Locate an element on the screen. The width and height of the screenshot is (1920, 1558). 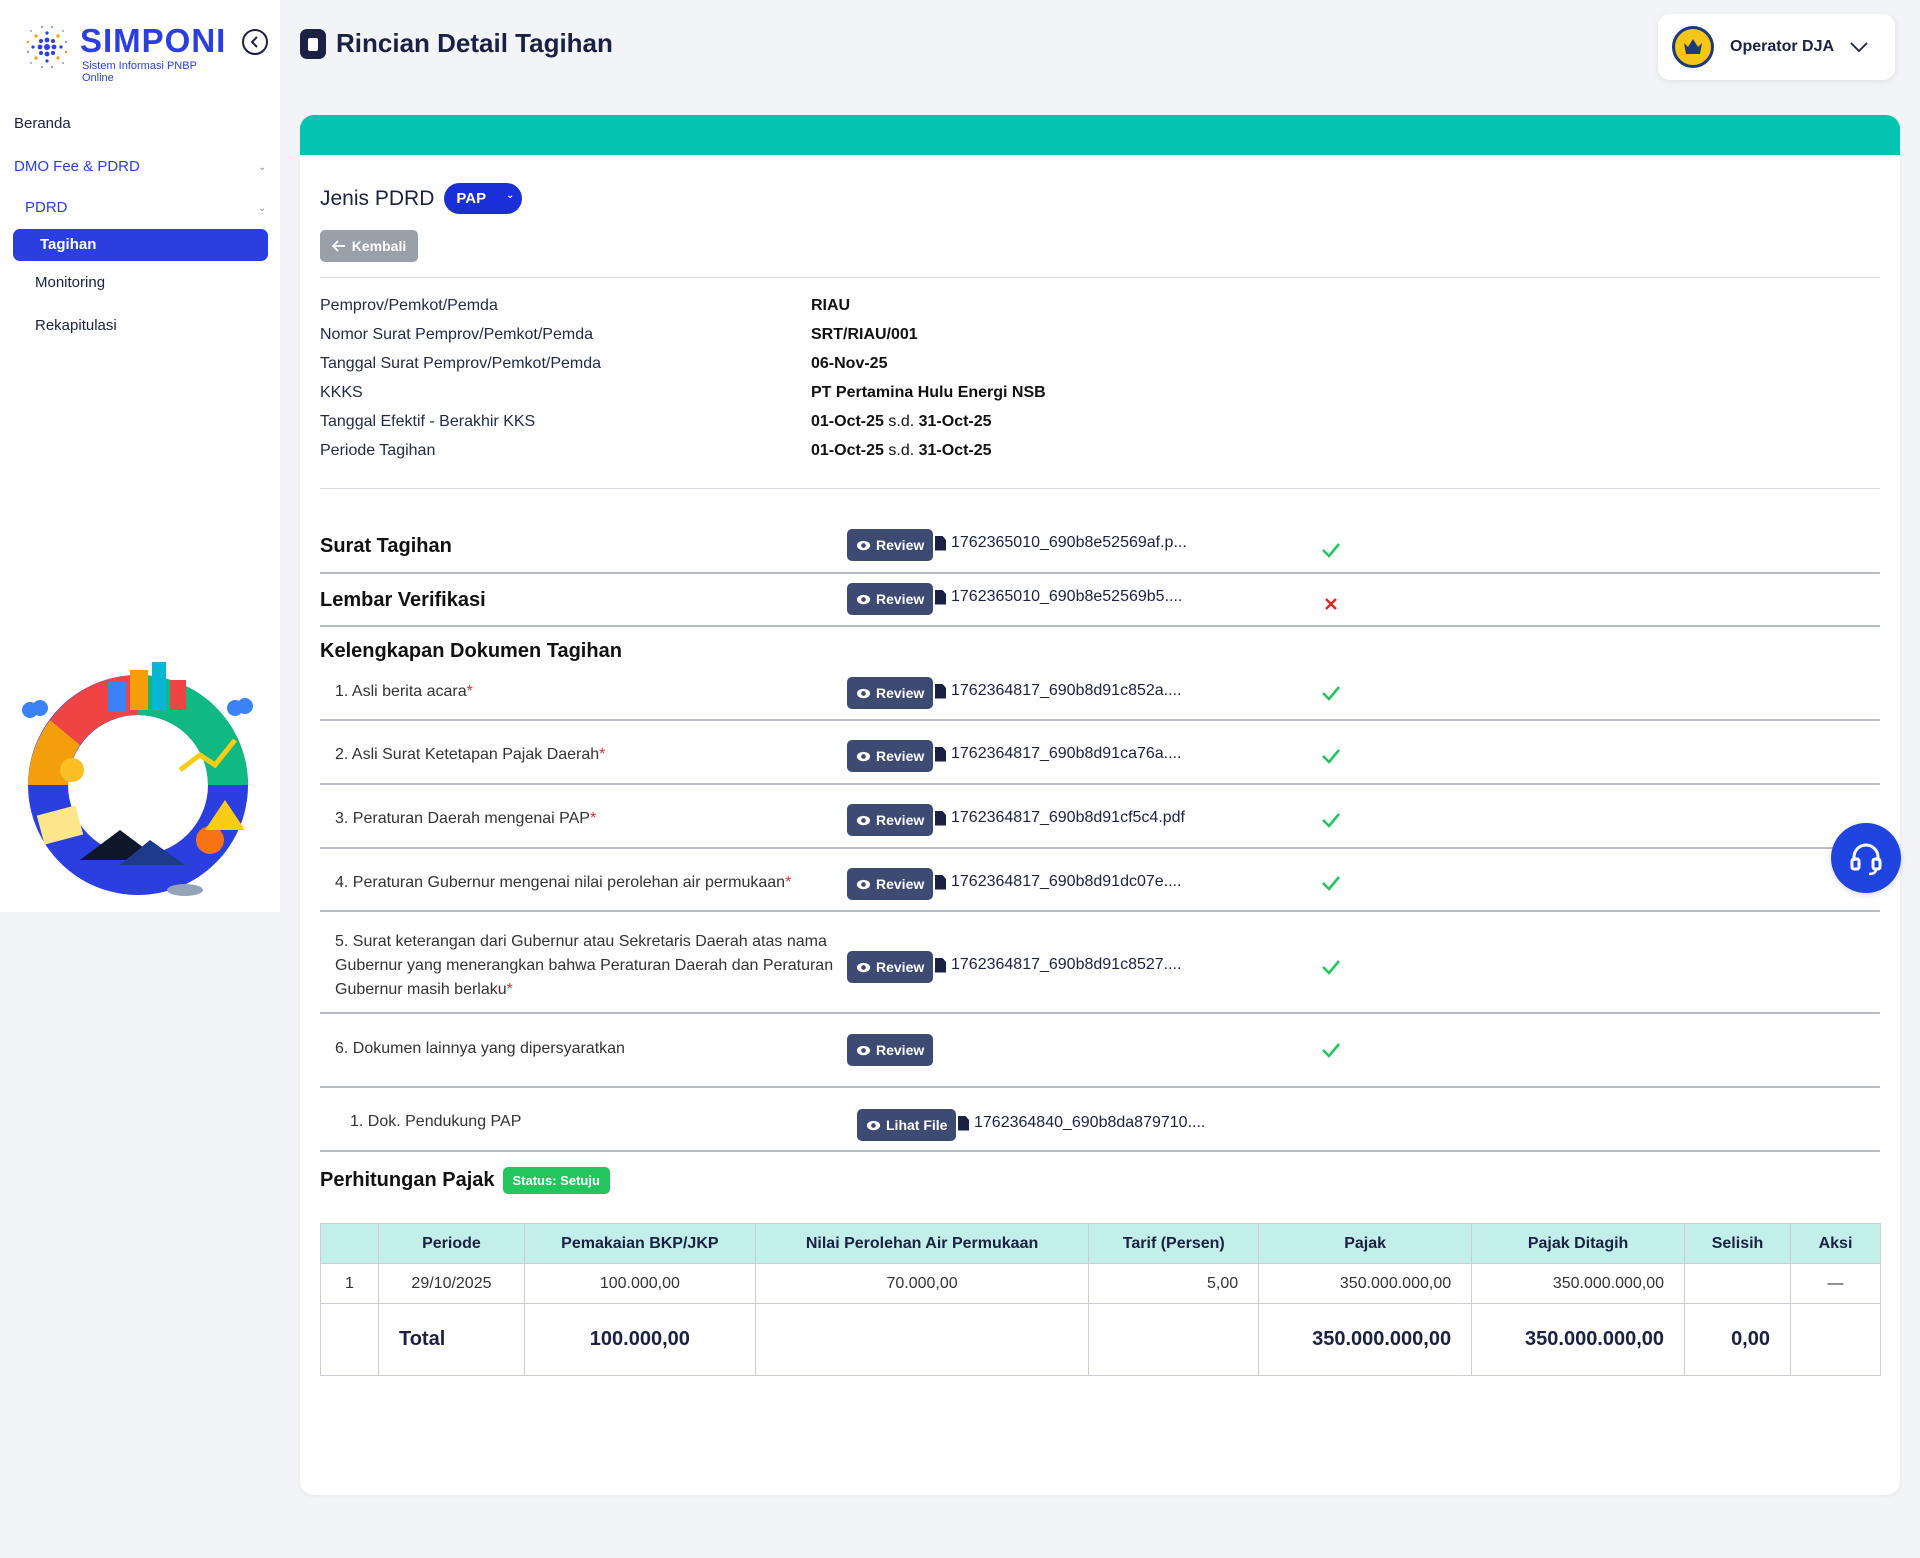
sidebar-item-tagihan: Tagihan is located at coordinates (140, 245).